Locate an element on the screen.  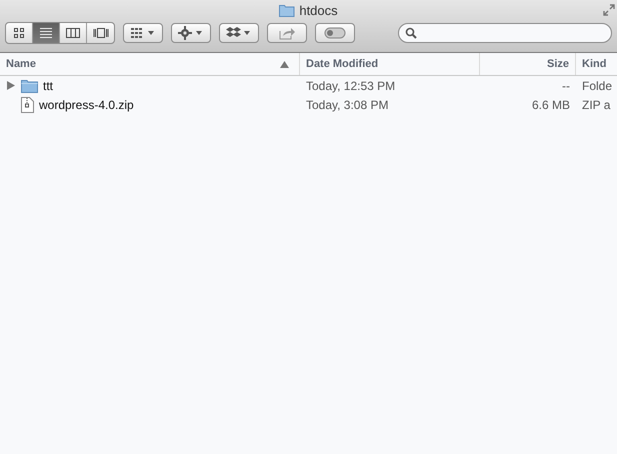
file-name: ttt is located at coordinates (48, 85).